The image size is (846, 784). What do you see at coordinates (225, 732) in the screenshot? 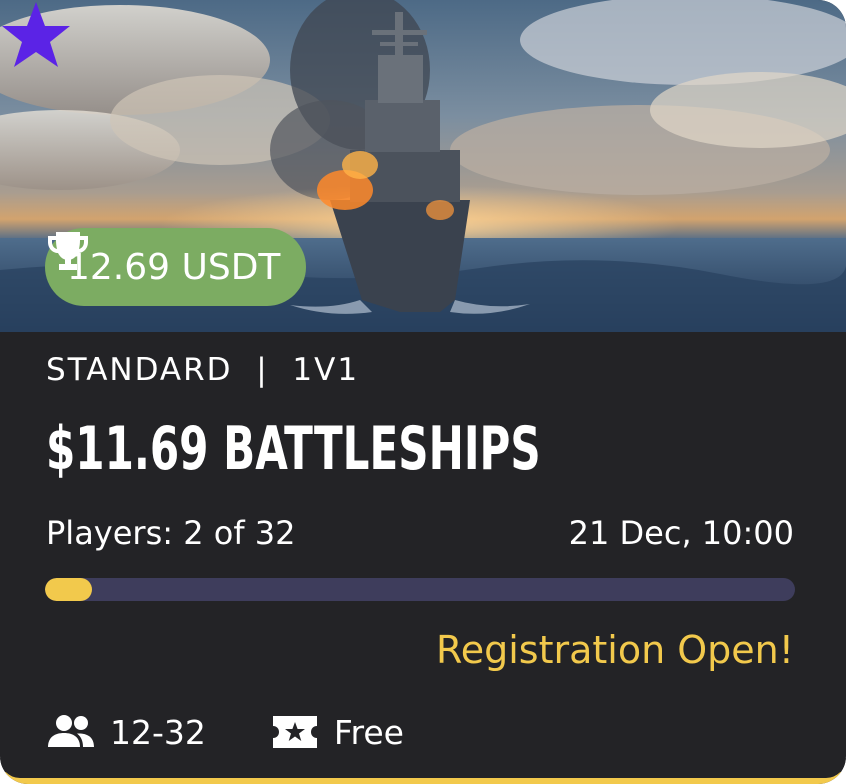
I see `tournament-meta: 12-32 Free` at bounding box center [225, 732].